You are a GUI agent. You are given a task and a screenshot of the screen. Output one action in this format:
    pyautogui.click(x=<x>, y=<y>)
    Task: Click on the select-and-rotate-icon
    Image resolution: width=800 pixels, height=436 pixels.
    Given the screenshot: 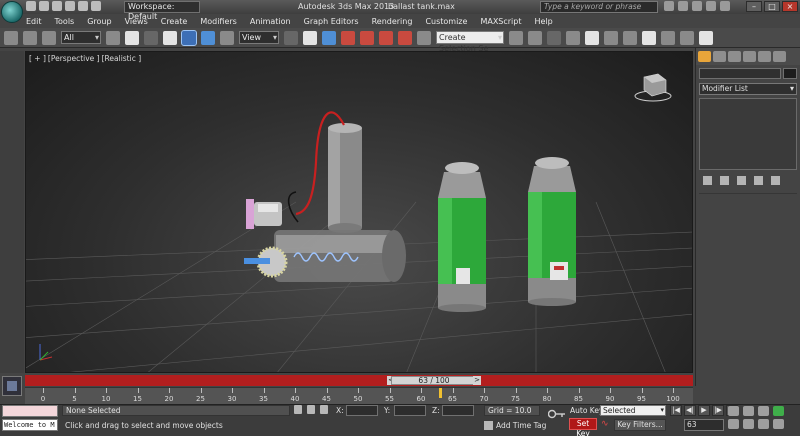 What is the action you would take?
    pyautogui.click(x=208, y=37)
    